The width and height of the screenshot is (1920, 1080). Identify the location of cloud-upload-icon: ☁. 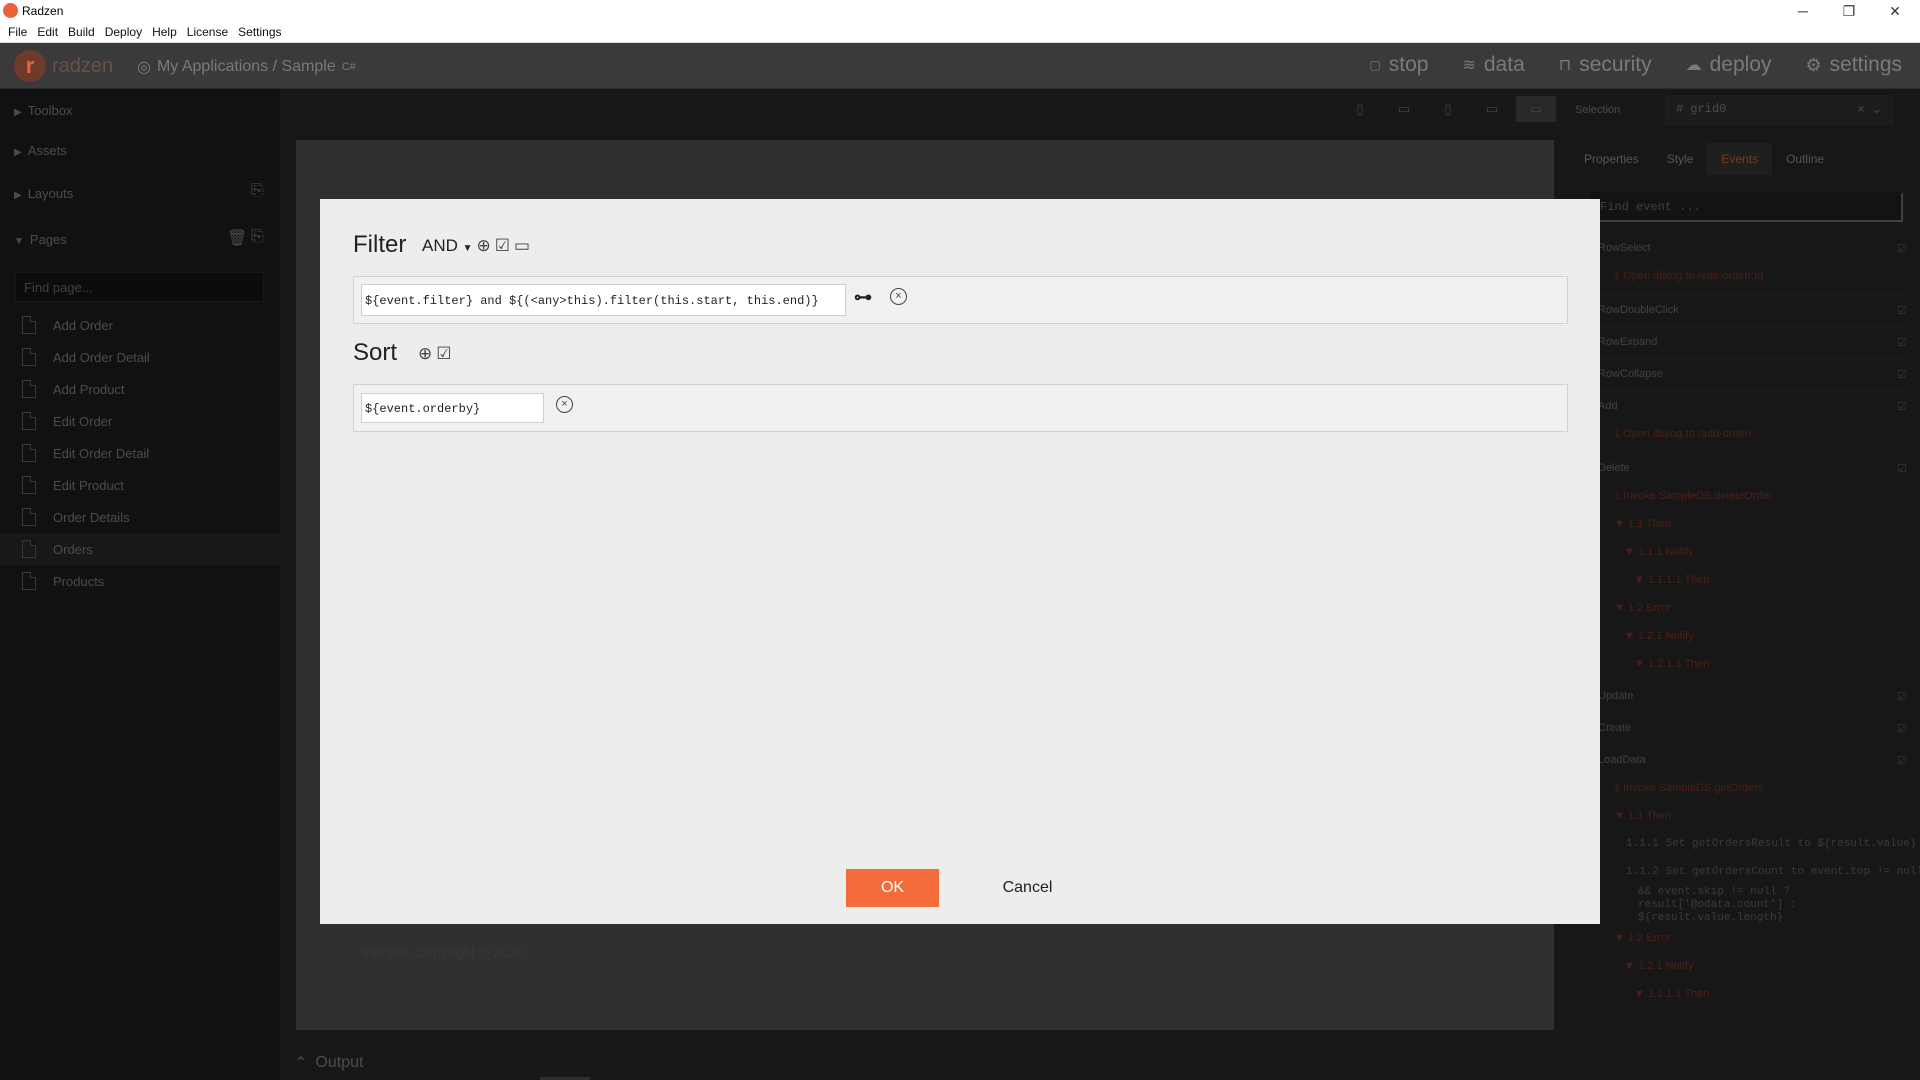
(1693, 65).